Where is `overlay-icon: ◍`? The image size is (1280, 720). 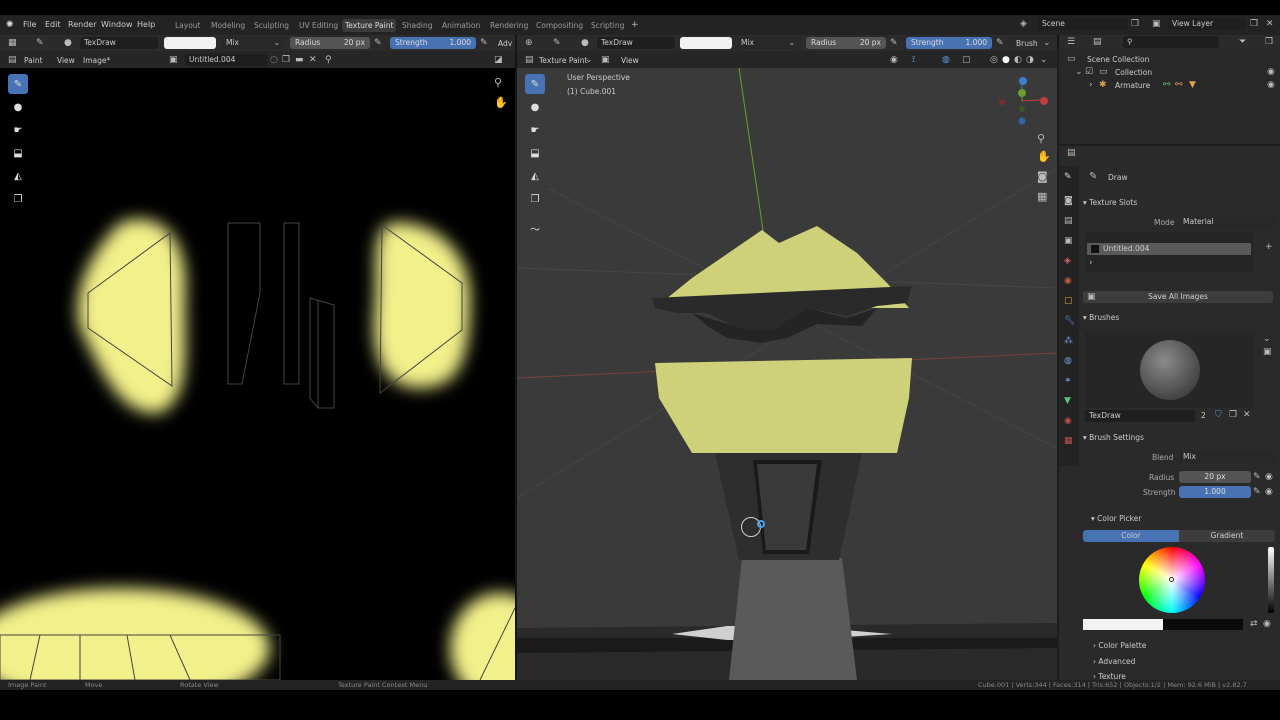
overlay-icon: ◍ is located at coordinates (946, 60).